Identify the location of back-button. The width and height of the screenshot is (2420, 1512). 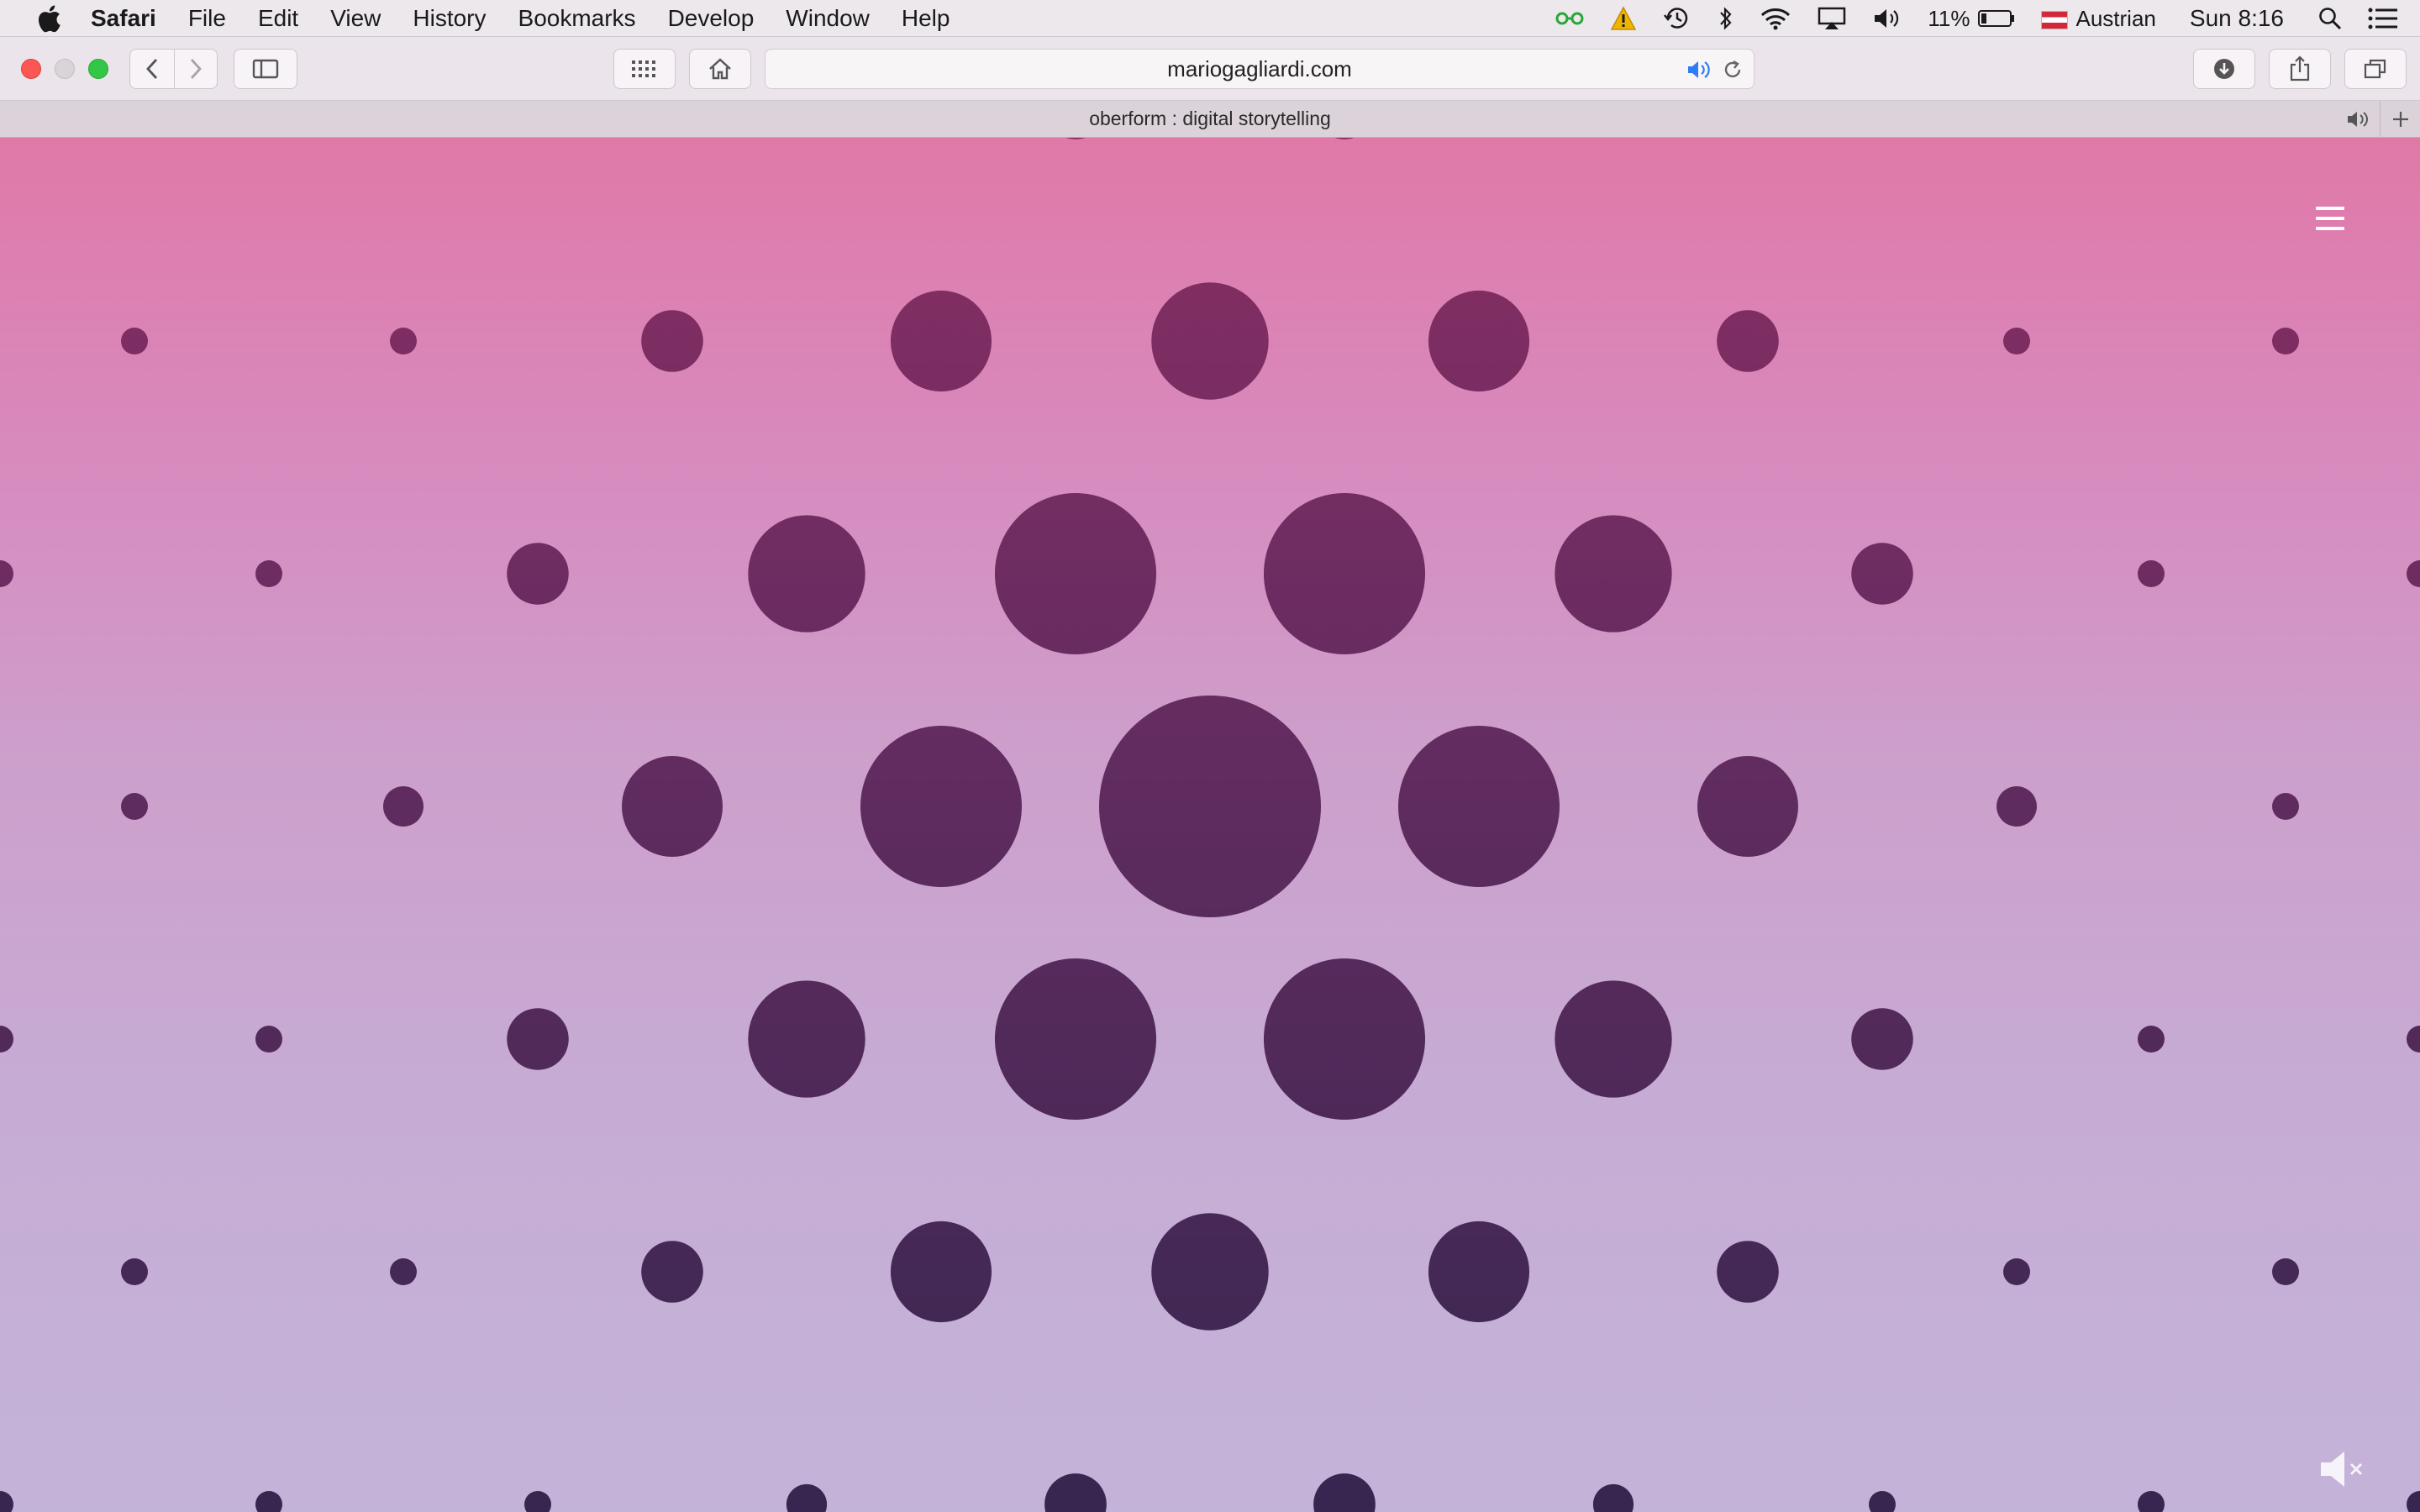
(152, 69).